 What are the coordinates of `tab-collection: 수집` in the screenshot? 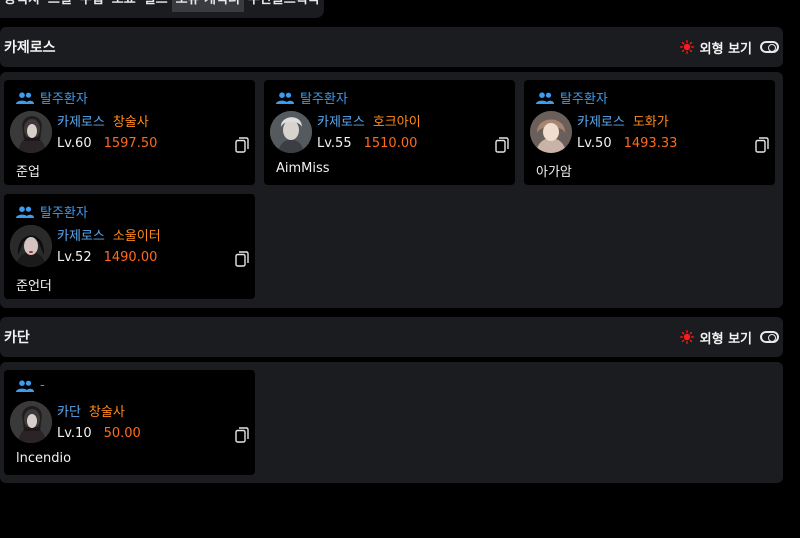 It's located at (92, 6).